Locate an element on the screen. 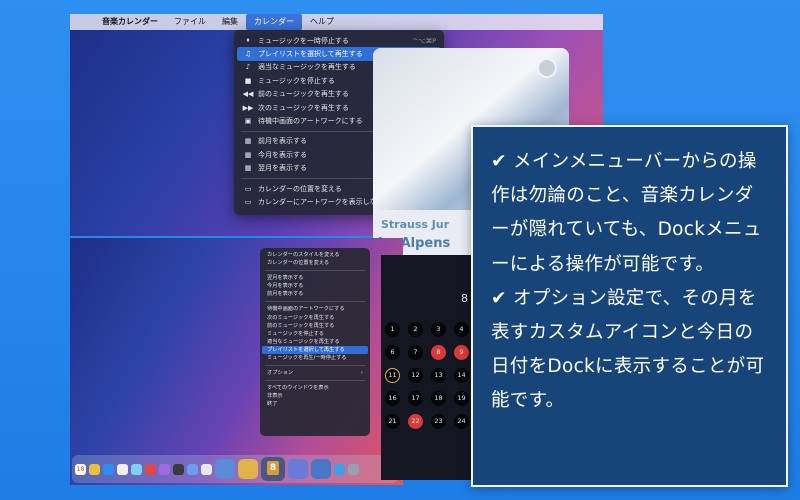  album-title-line1: Strauss Jur is located at coordinates (415, 224).